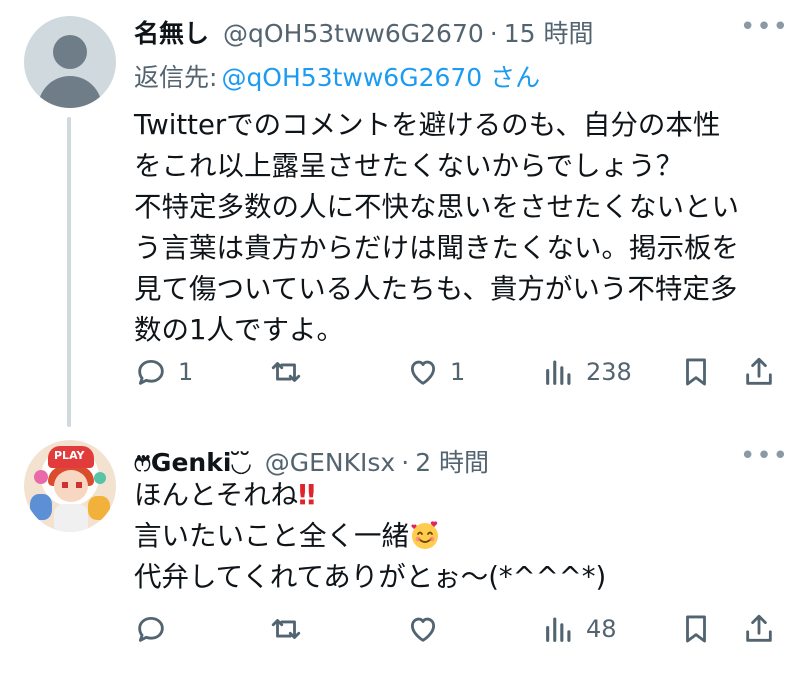  What do you see at coordinates (370, 577) in the screenshot?
I see `tweet-text-line: 代弁してくれてありがとぉ〜(*^^^*)` at bounding box center [370, 577].